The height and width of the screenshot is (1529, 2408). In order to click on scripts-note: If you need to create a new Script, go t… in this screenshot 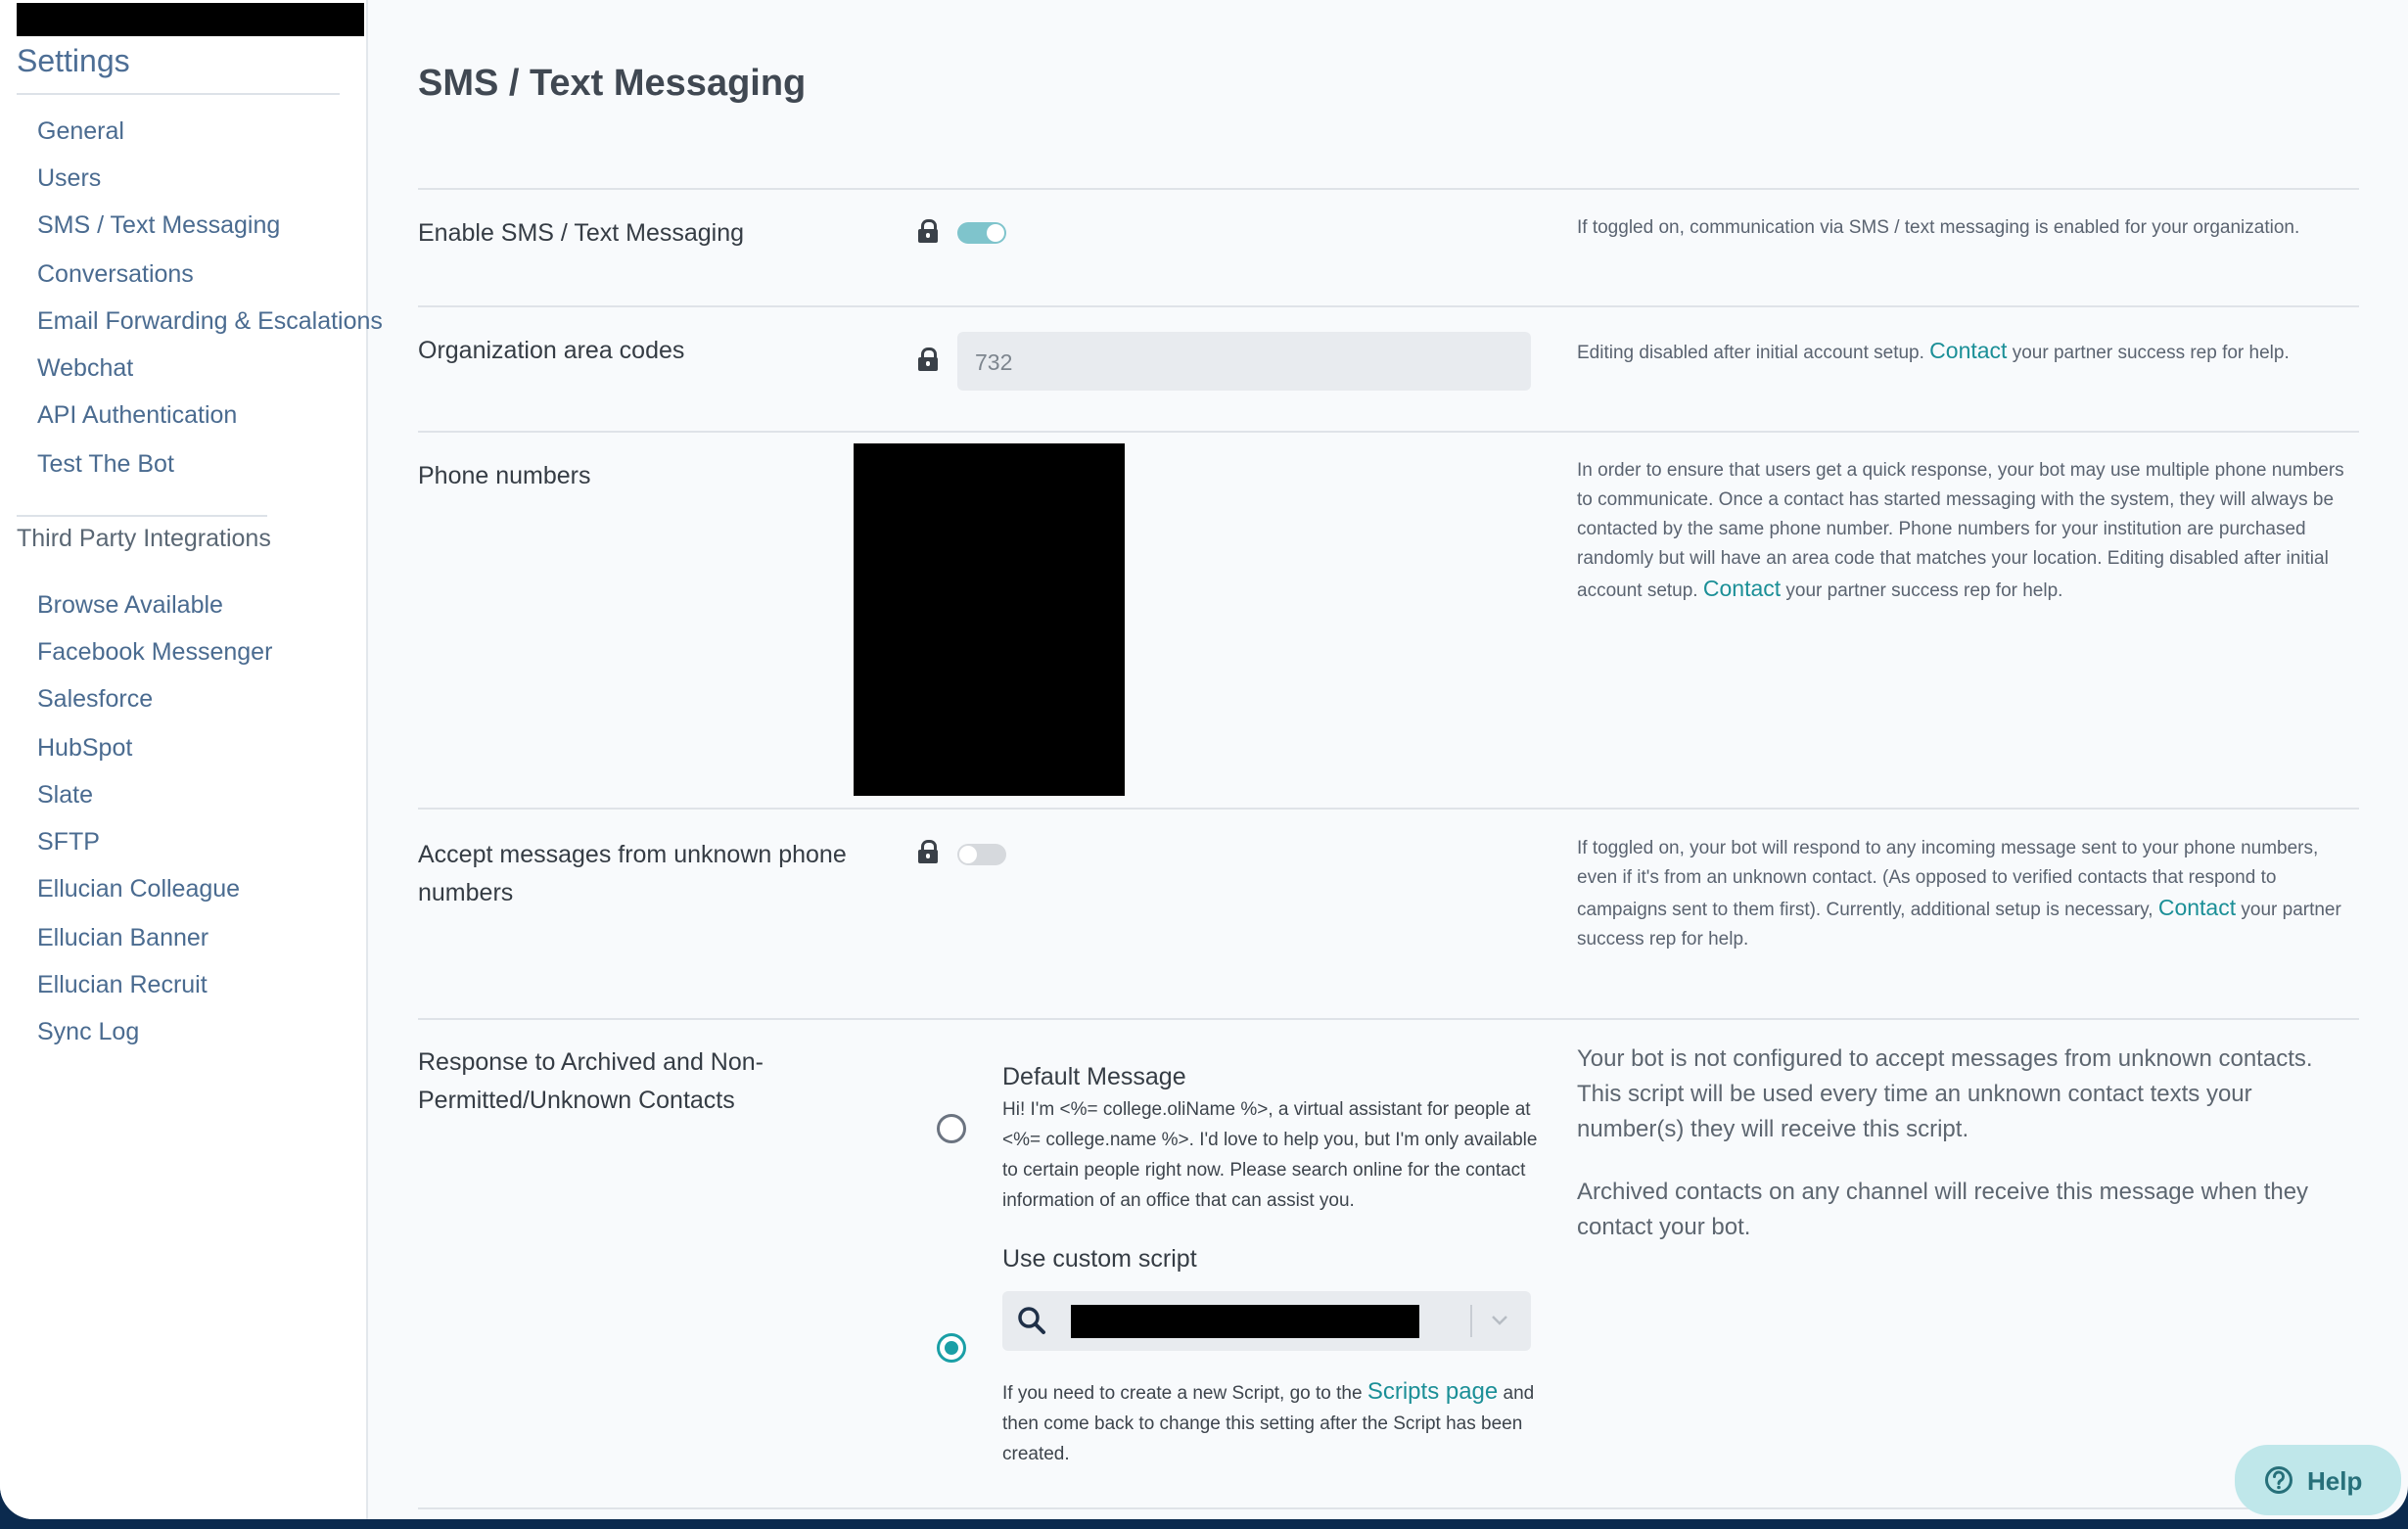, I will do `click(1269, 1423)`.